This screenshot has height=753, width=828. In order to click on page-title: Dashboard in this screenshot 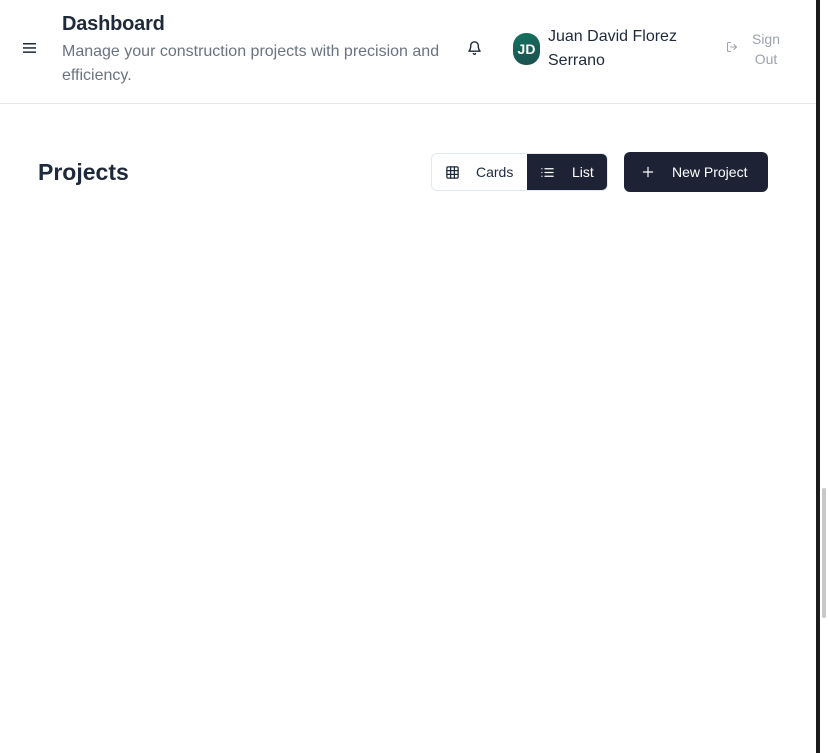, I will do `click(113, 24)`.